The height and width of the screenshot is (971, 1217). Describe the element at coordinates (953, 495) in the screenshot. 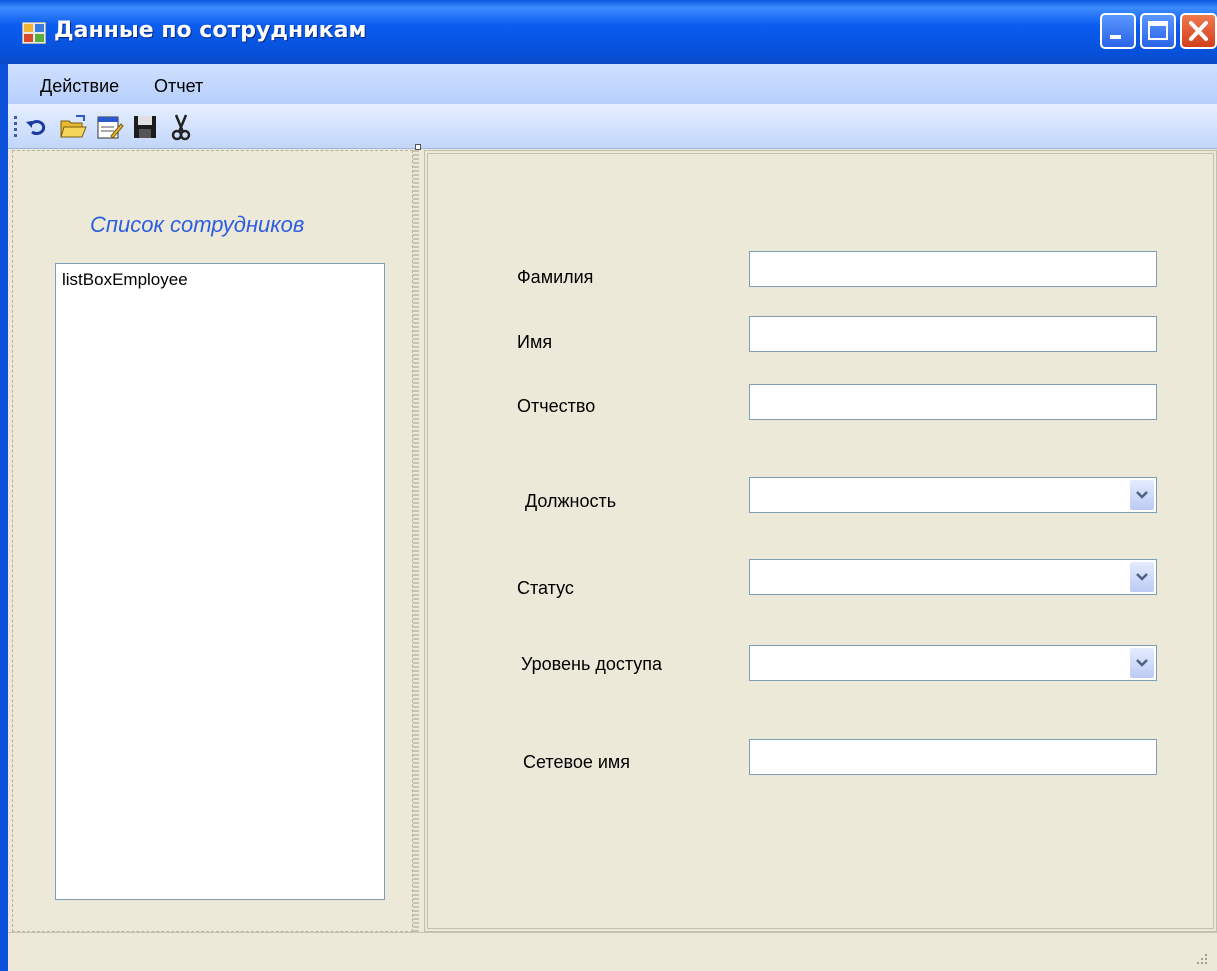

I see `position-dropdown` at that location.